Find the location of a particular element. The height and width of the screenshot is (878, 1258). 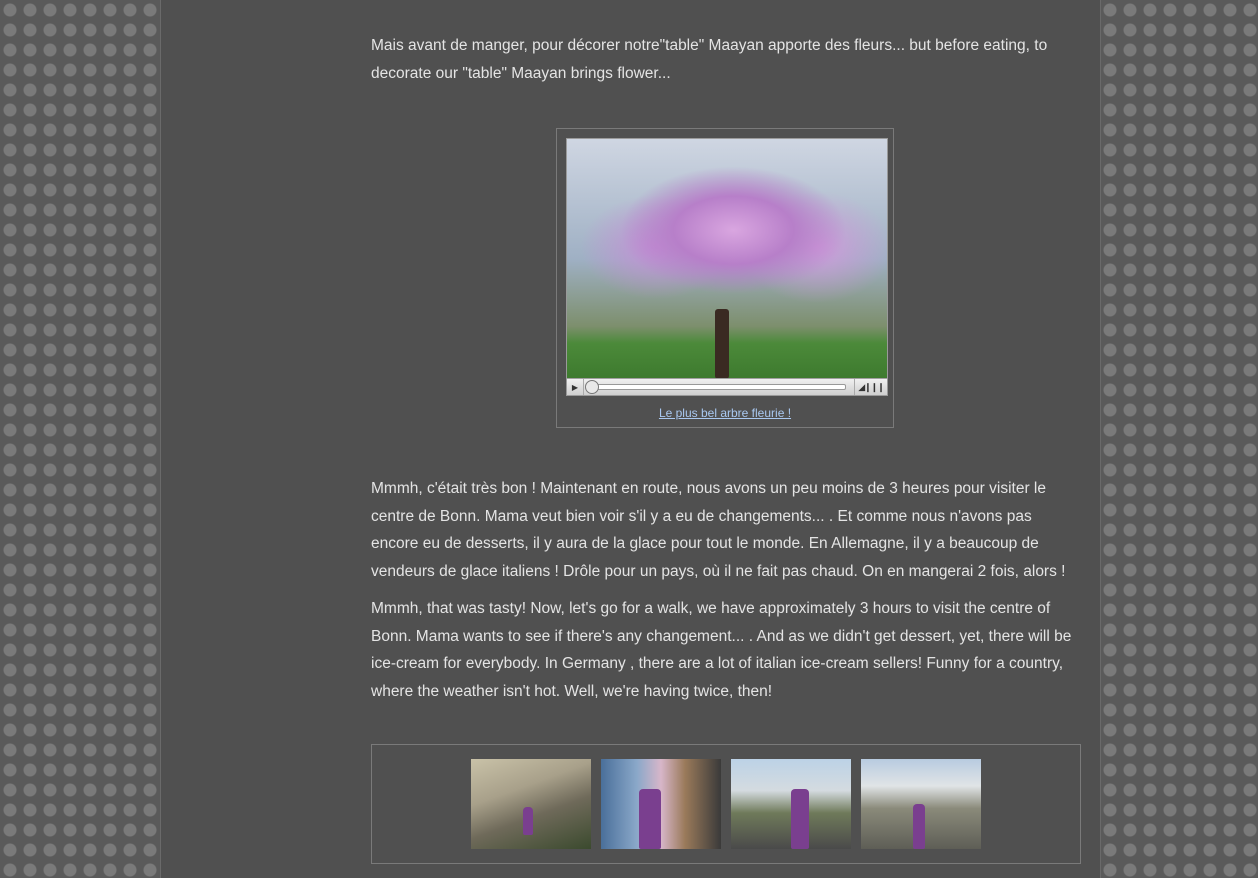

video-player: ▶ ◢❙❙❙ is located at coordinates (727, 267).